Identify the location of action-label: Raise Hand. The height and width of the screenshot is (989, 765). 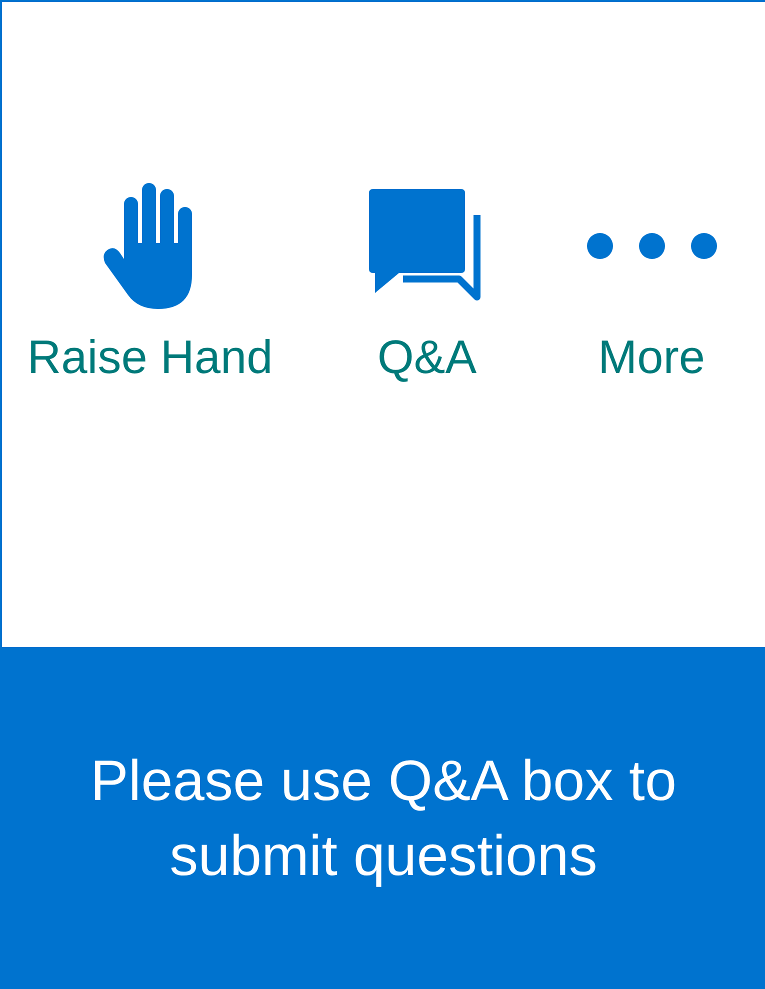
(150, 356).